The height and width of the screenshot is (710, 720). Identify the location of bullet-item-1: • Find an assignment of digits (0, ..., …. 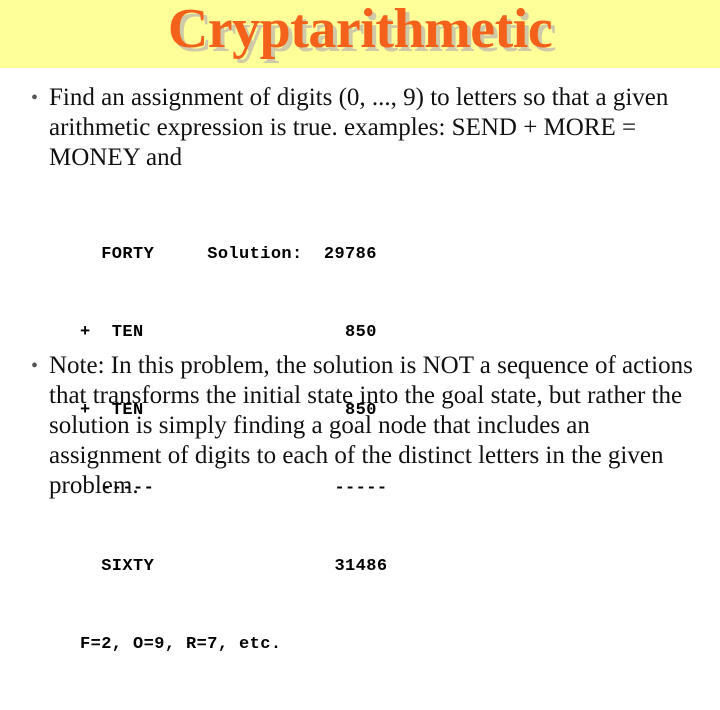
(362, 128).